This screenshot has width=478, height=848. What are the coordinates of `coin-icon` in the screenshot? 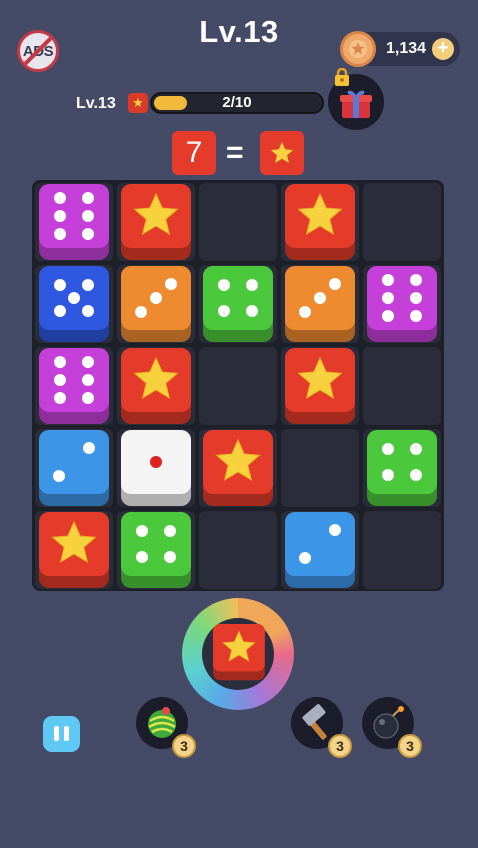 It's located at (358, 49).